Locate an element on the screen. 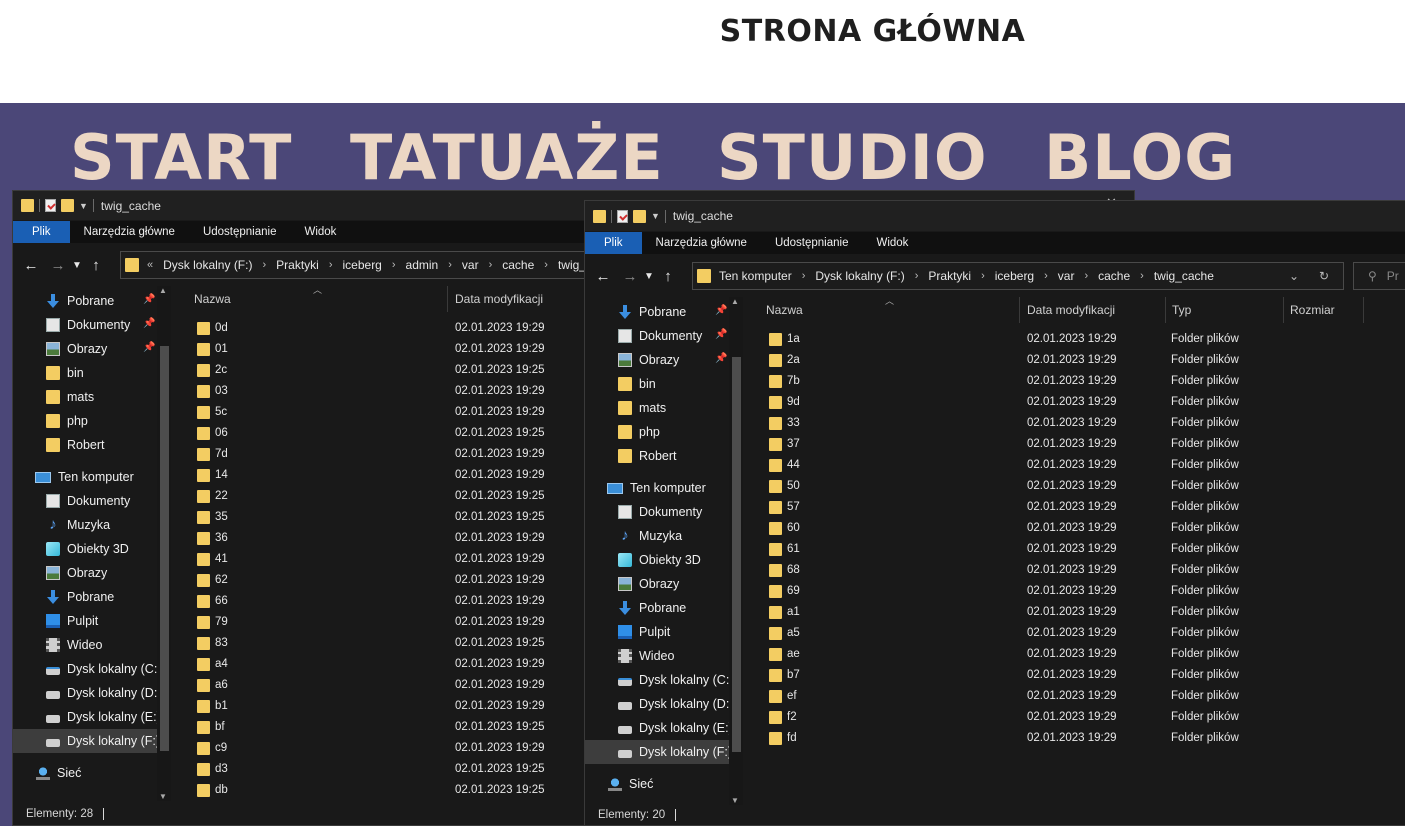  recent-chevron-icon: ▼ is located at coordinates (77, 265).